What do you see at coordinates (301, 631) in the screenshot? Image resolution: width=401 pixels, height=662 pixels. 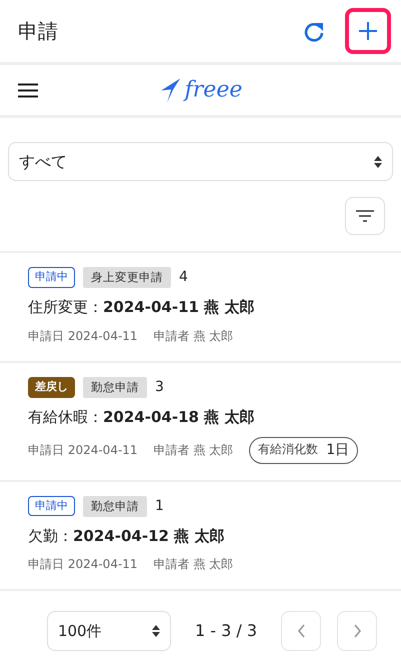 I see `chevron-left-icon` at bounding box center [301, 631].